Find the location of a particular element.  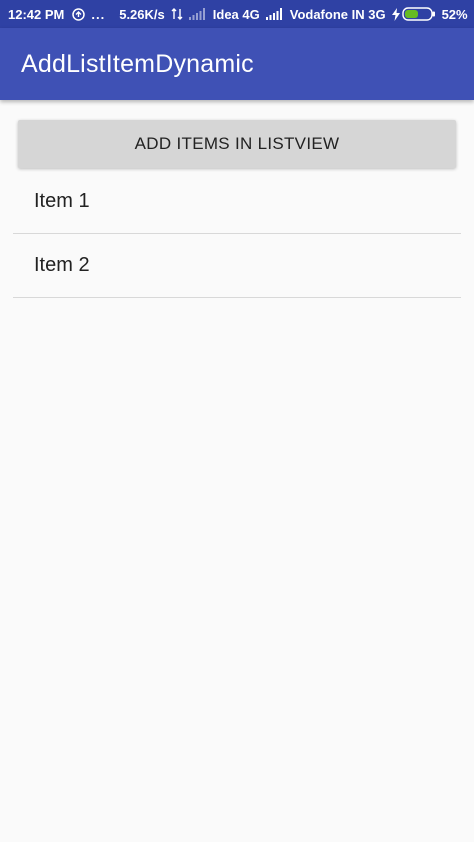

network-speed: 5.26K/s is located at coordinates (142, 14).